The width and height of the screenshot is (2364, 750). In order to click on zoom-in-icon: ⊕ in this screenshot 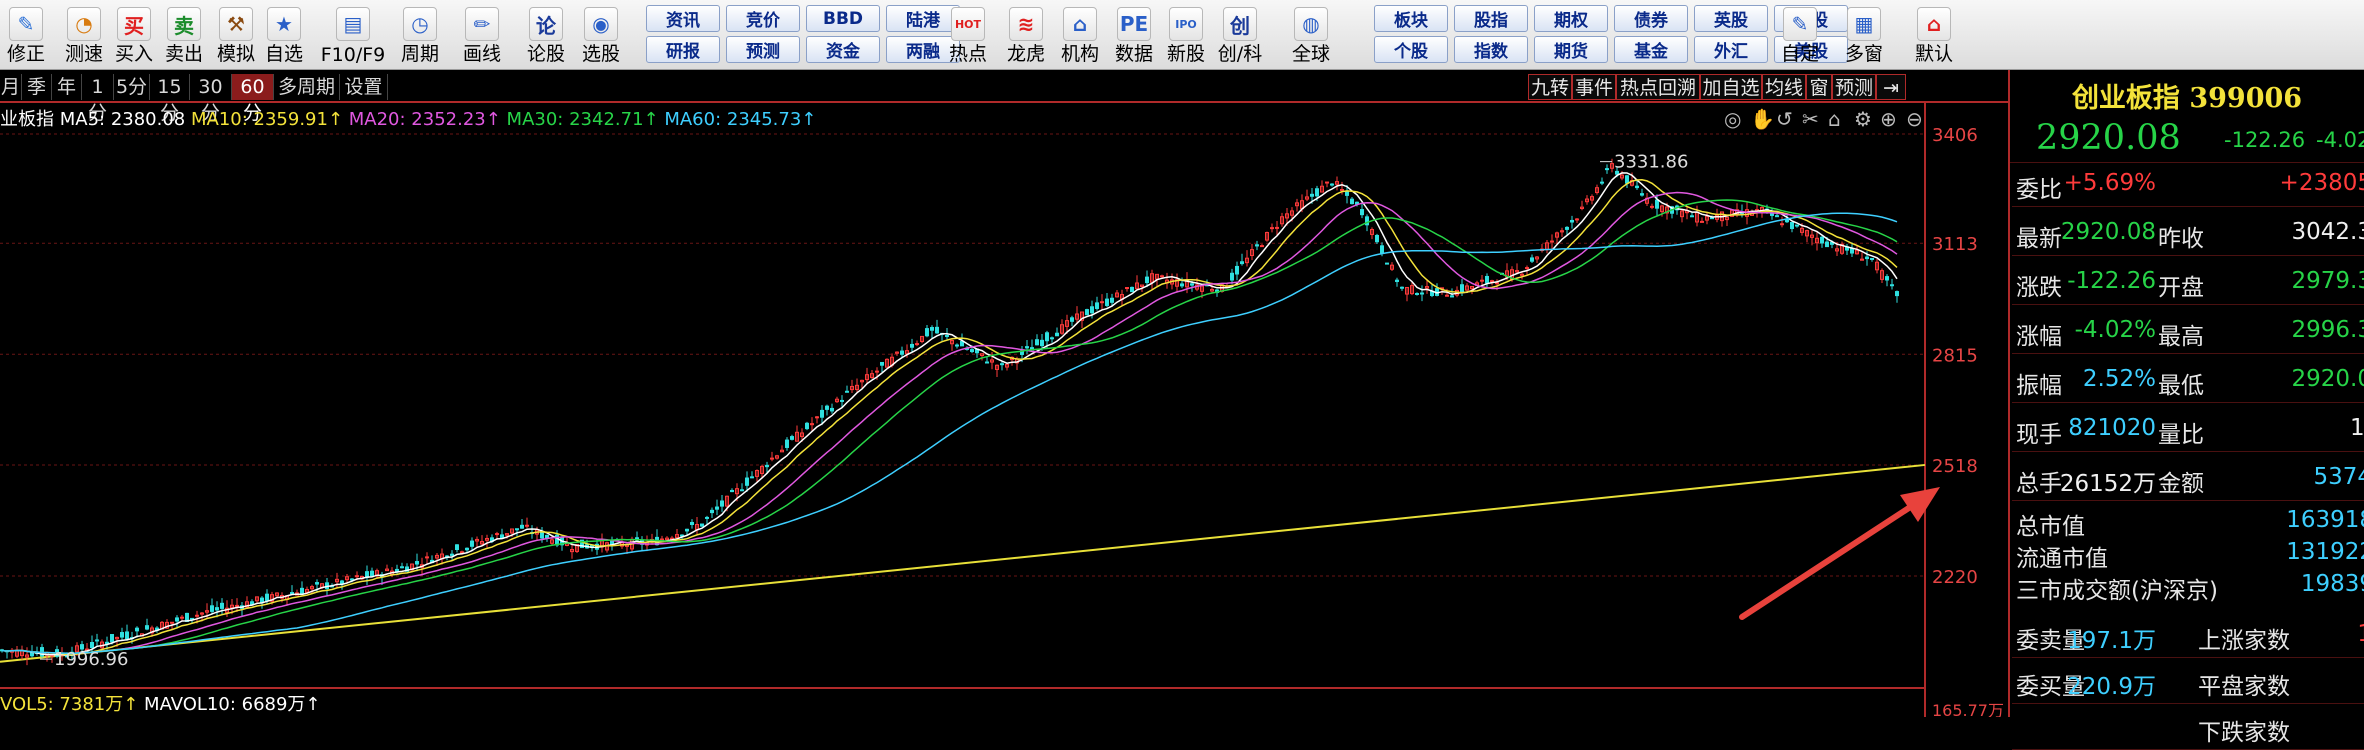, I will do `click(1888, 119)`.